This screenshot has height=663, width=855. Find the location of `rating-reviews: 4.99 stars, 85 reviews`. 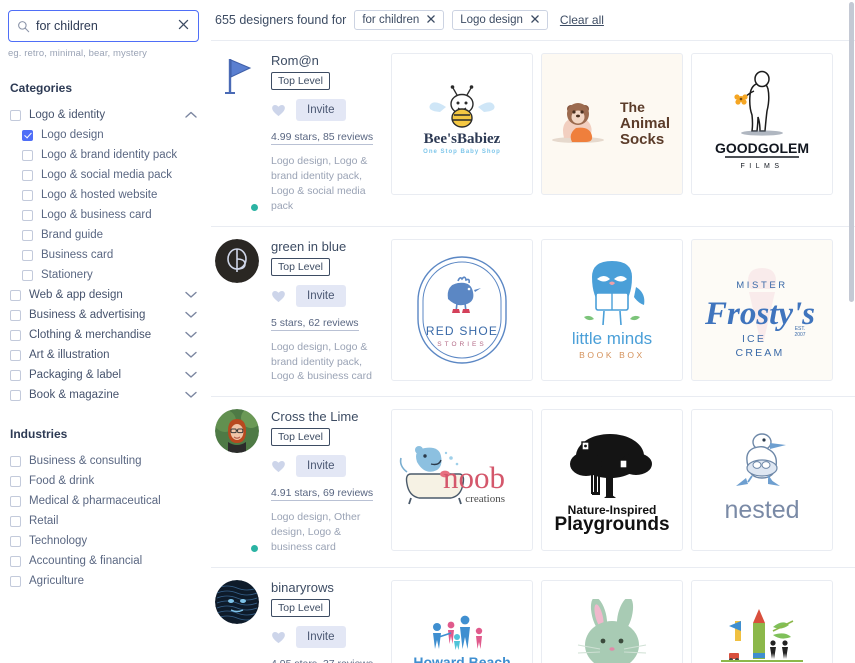

rating-reviews: 4.99 stars, 85 reviews is located at coordinates (322, 138).